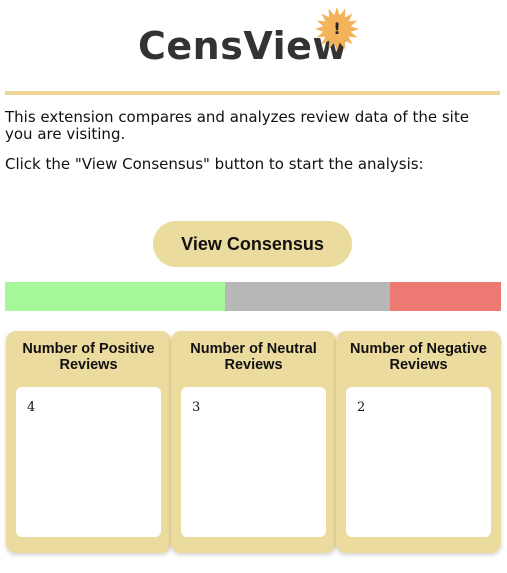 This screenshot has width=507, height=573. I want to click on sentiment-bar-positive, so click(115, 296).